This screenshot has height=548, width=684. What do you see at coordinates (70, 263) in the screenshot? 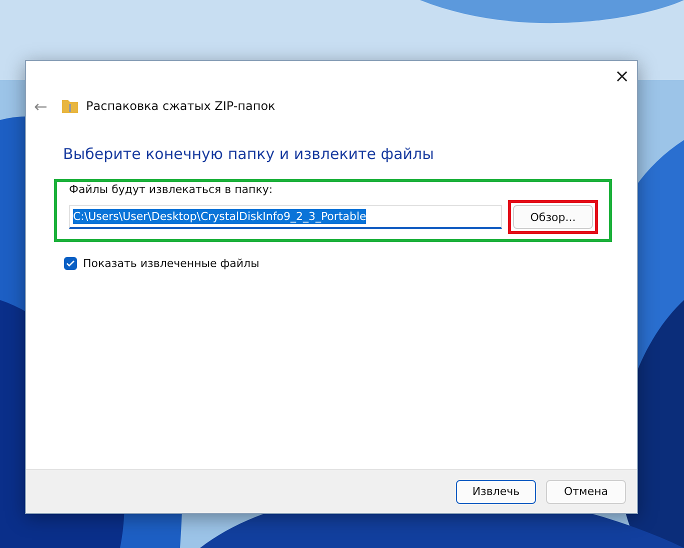
I see `checkbox` at bounding box center [70, 263].